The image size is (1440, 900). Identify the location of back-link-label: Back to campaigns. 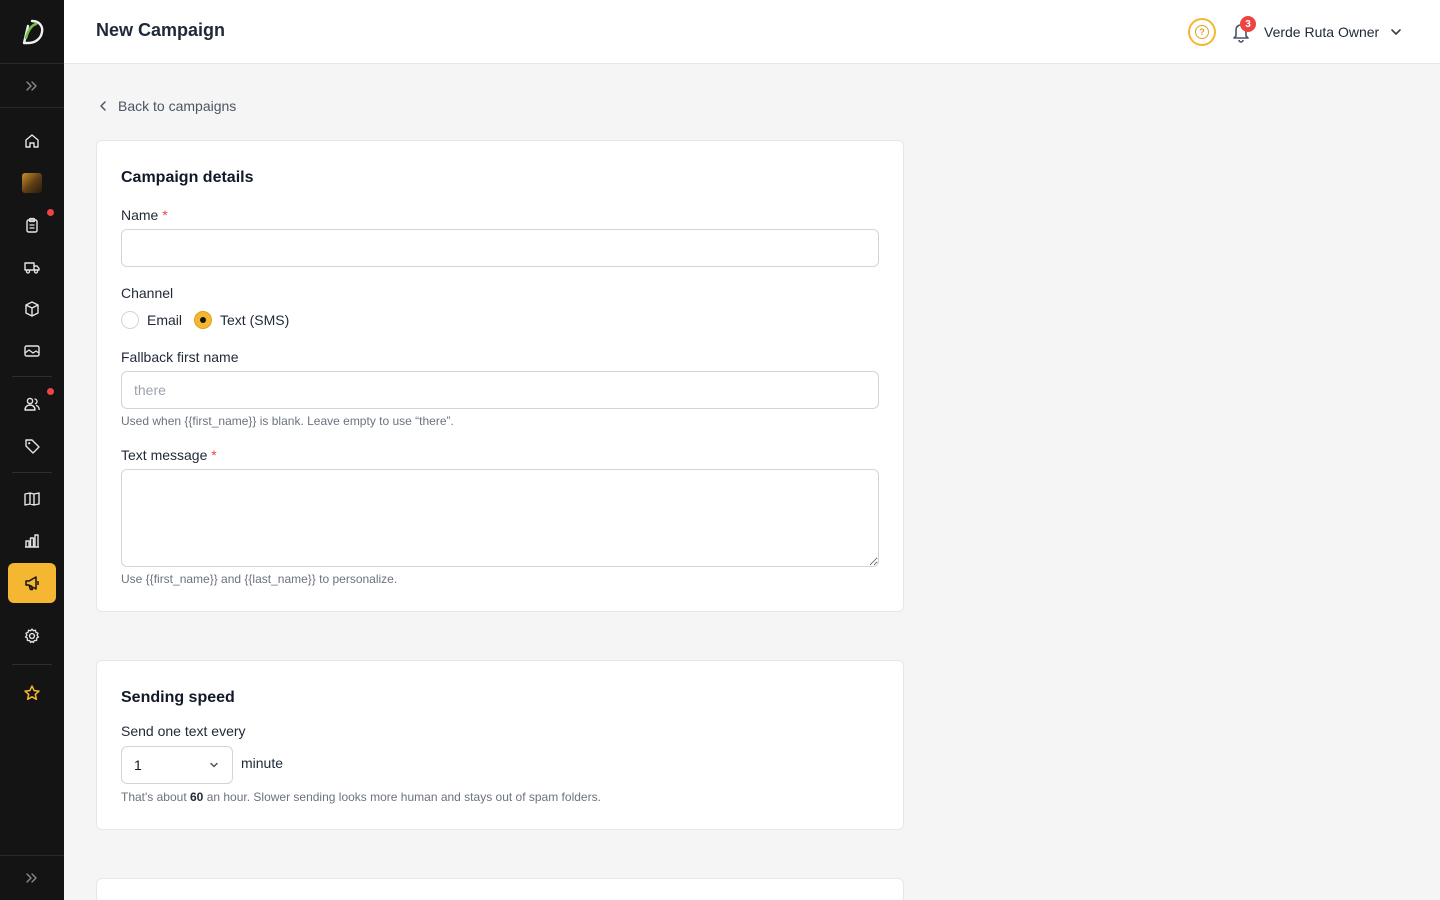
(177, 106).